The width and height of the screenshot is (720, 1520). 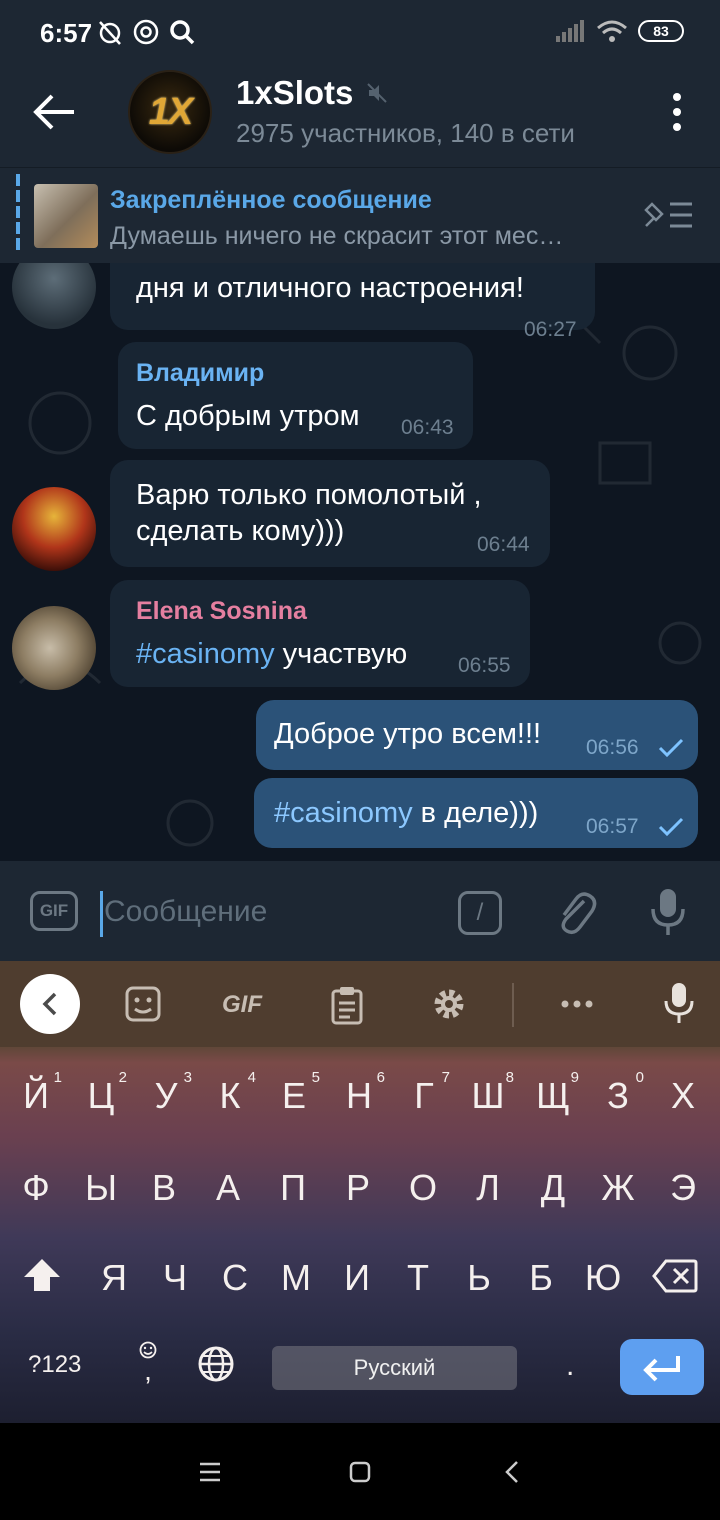 What do you see at coordinates (101, 1093) in the screenshot?
I see `key: Ц2` at bounding box center [101, 1093].